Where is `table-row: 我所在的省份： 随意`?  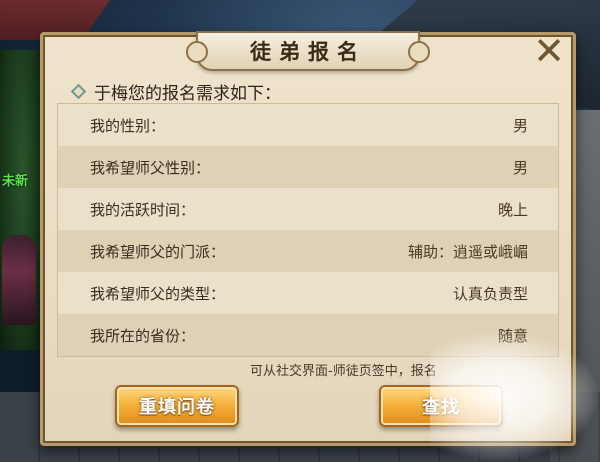
table-row: 我所在的省份： 随意 is located at coordinates (308, 335).